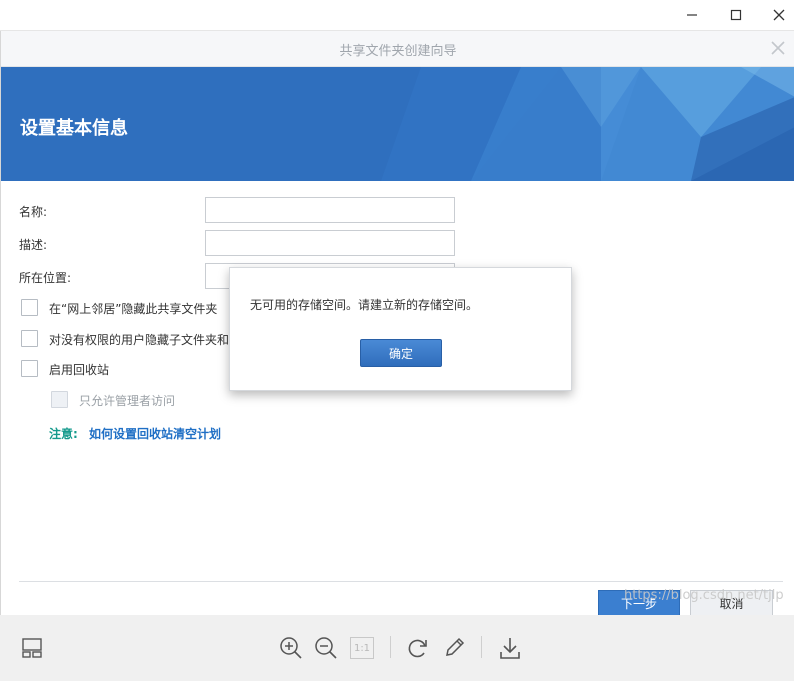  I want to click on edit-button, so click(454, 648).